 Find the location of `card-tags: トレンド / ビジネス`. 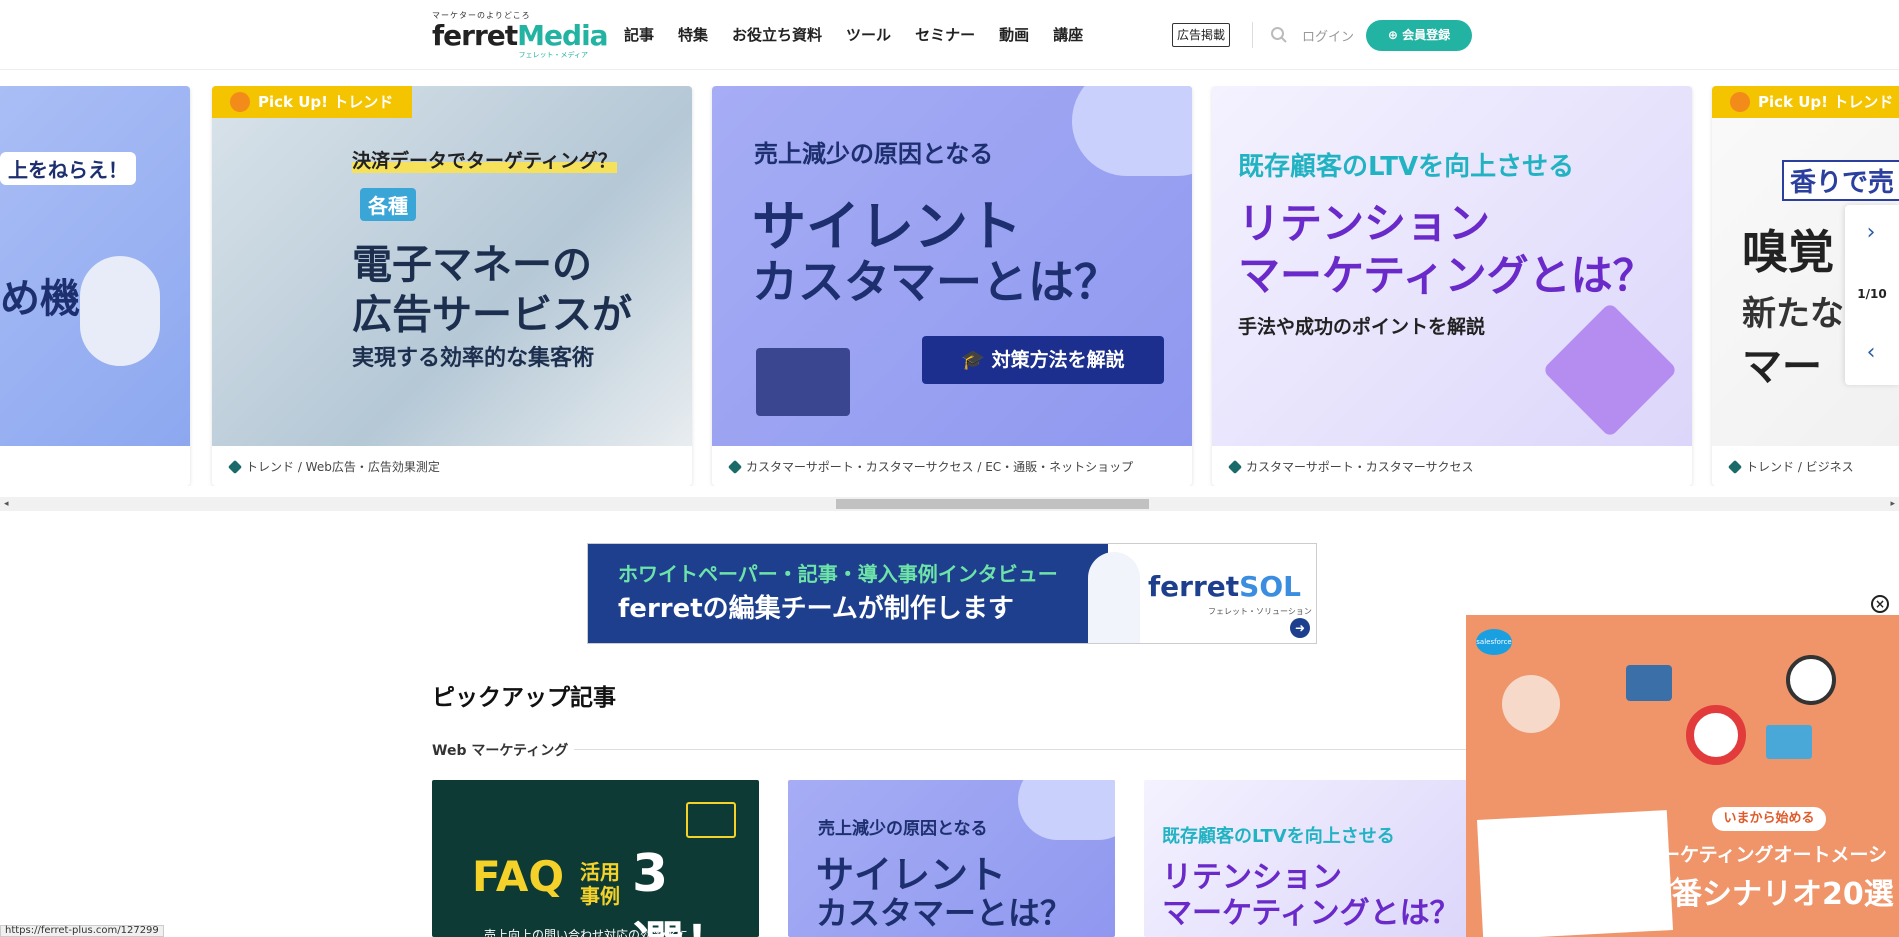

card-tags: トレンド / ビジネス is located at coordinates (1790, 466).